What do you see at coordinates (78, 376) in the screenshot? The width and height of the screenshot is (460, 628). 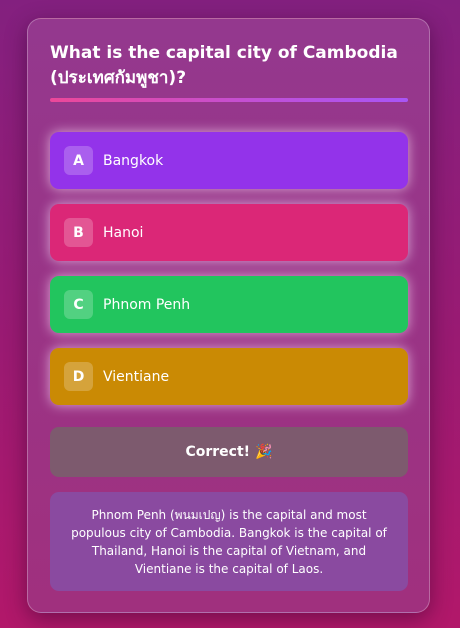 I see `option-d-letter: D` at bounding box center [78, 376].